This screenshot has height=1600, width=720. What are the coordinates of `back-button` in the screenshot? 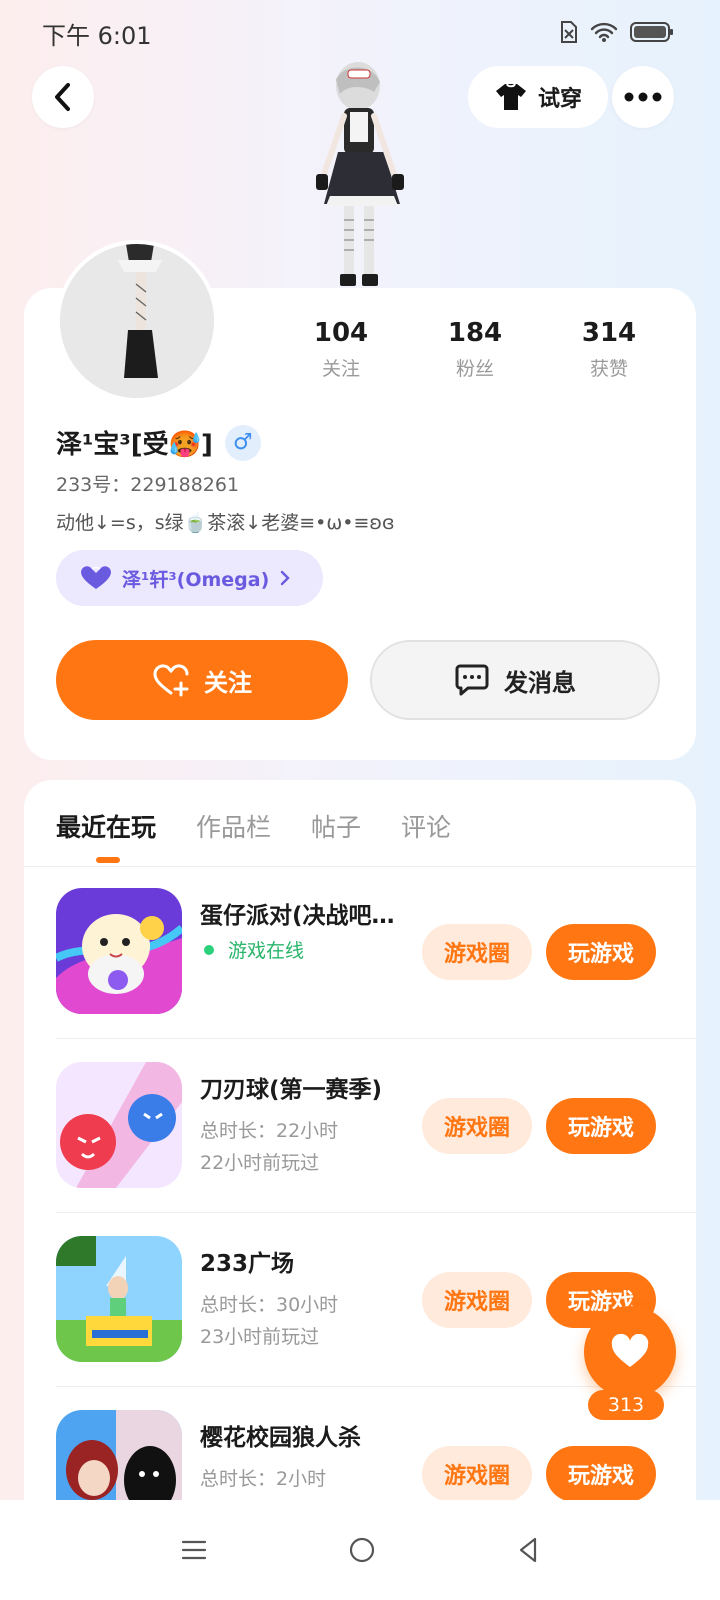 It's located at (63, 97).